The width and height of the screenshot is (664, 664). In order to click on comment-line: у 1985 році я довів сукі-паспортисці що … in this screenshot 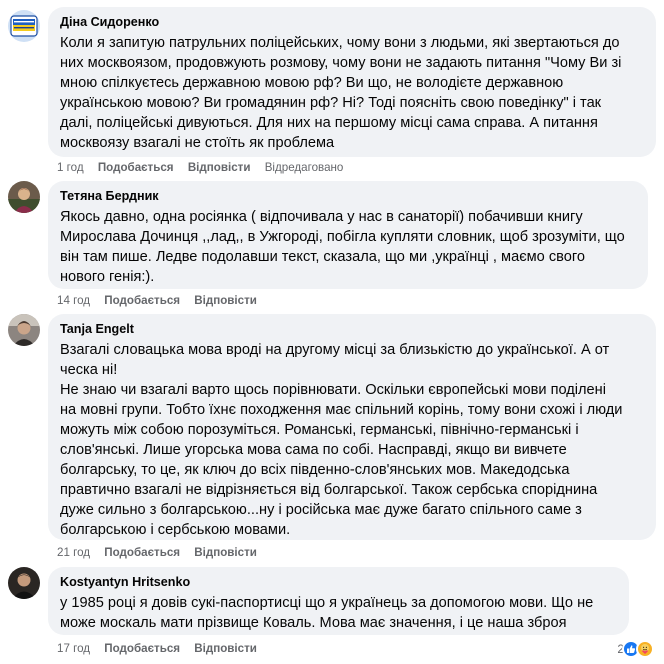, I will do `click(327, 603)`.